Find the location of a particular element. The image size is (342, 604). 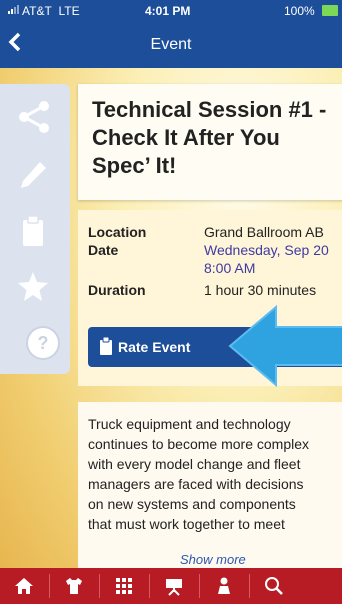

star-icon is located at coordinates (33, 286).